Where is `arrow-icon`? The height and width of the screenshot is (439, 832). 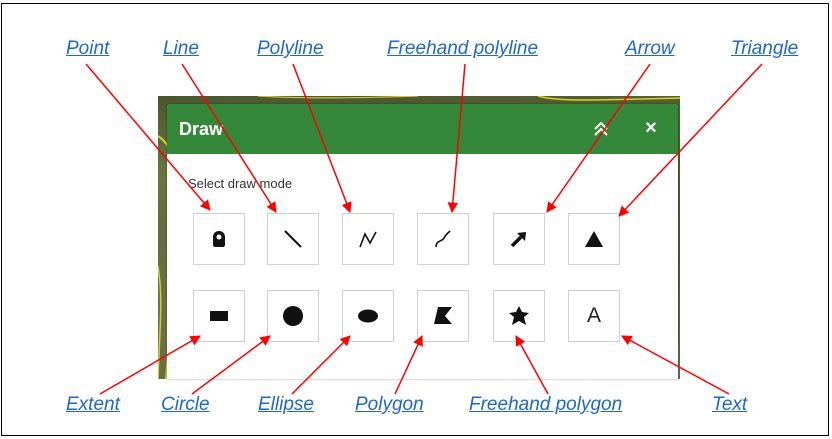
arrow-icon is located at coordinates (518, 240).